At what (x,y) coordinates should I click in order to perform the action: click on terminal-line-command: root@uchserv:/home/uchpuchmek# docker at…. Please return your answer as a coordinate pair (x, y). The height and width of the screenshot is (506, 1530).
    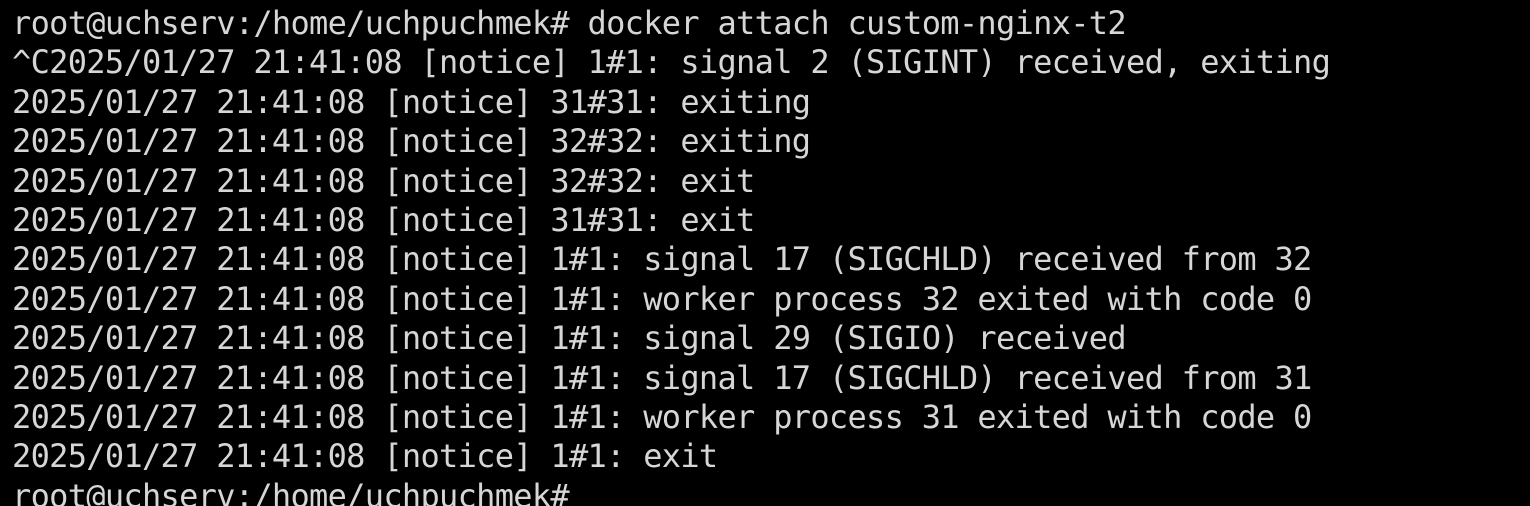
    Looking at the image, I should click on (569, 23).